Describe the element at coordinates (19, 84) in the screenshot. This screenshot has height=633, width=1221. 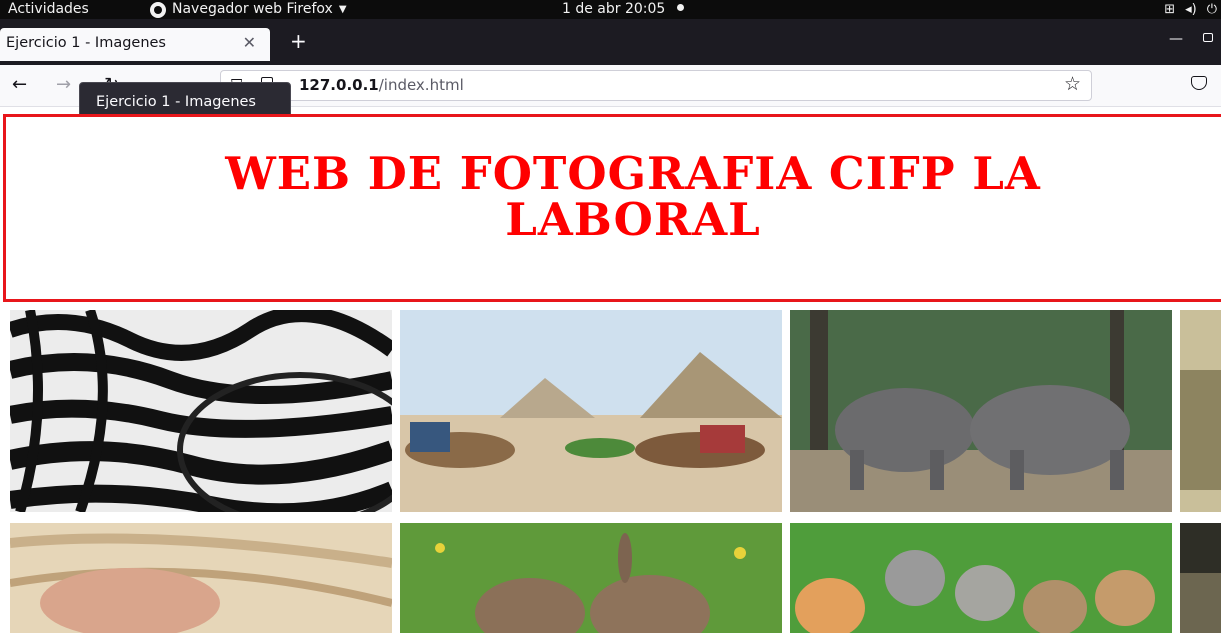
I see `back-button: ←` at that location.